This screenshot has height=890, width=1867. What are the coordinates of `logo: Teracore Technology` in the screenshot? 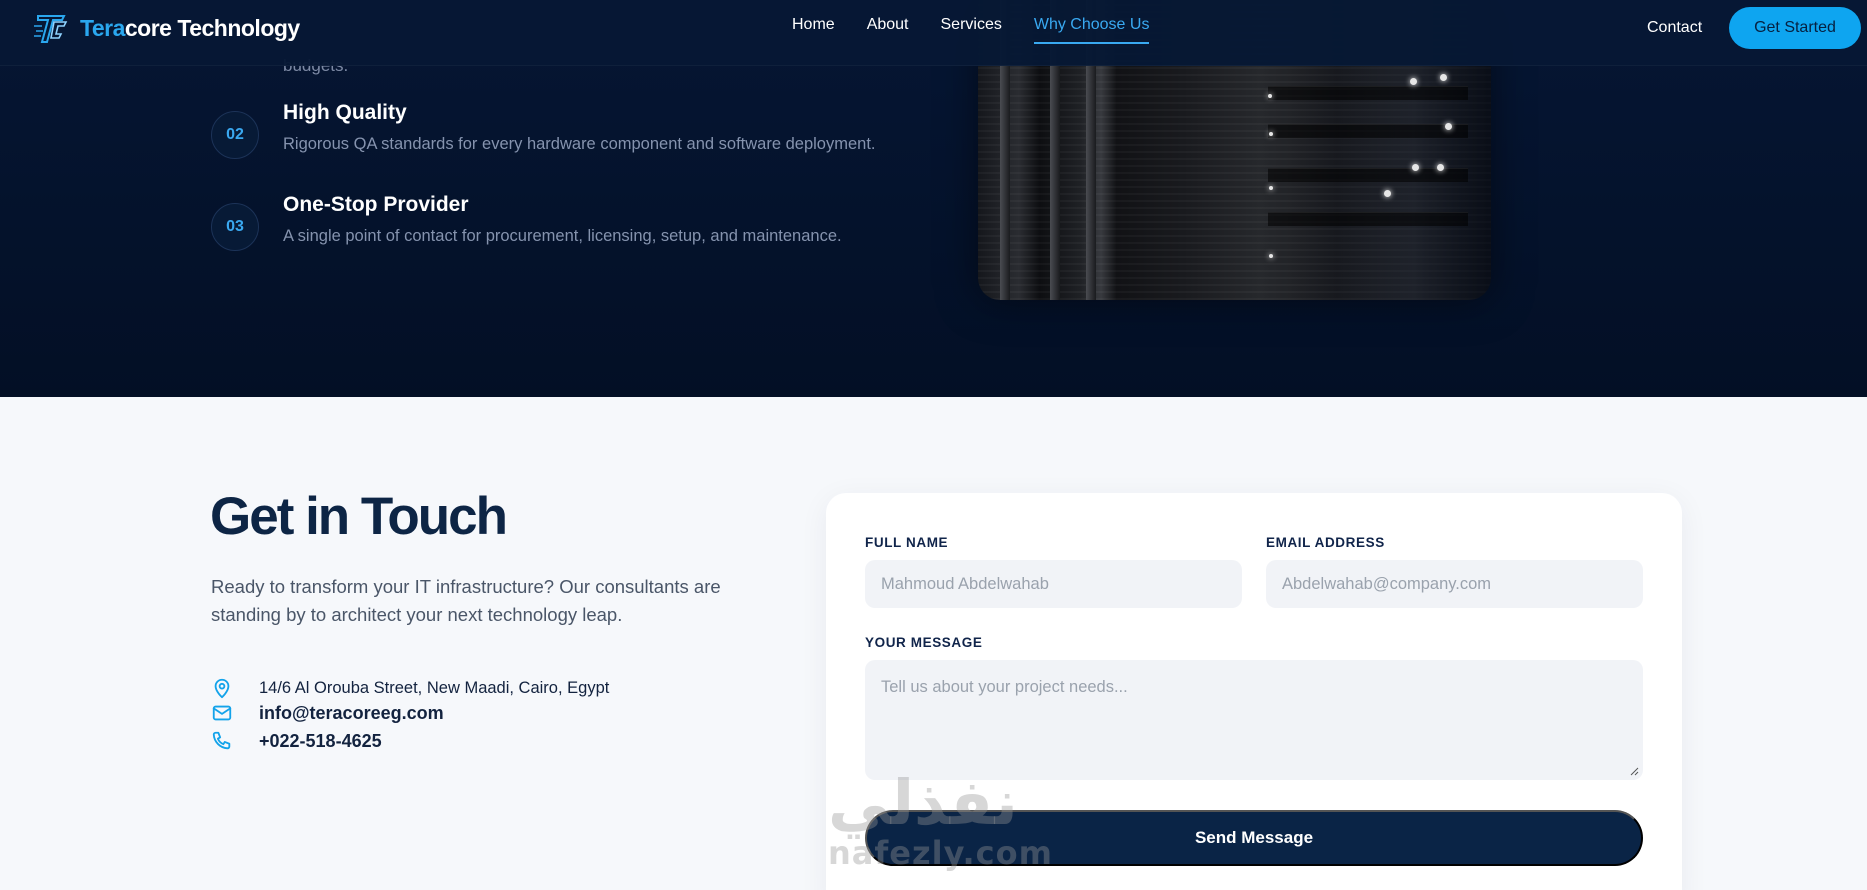 It's located at (167, 28).